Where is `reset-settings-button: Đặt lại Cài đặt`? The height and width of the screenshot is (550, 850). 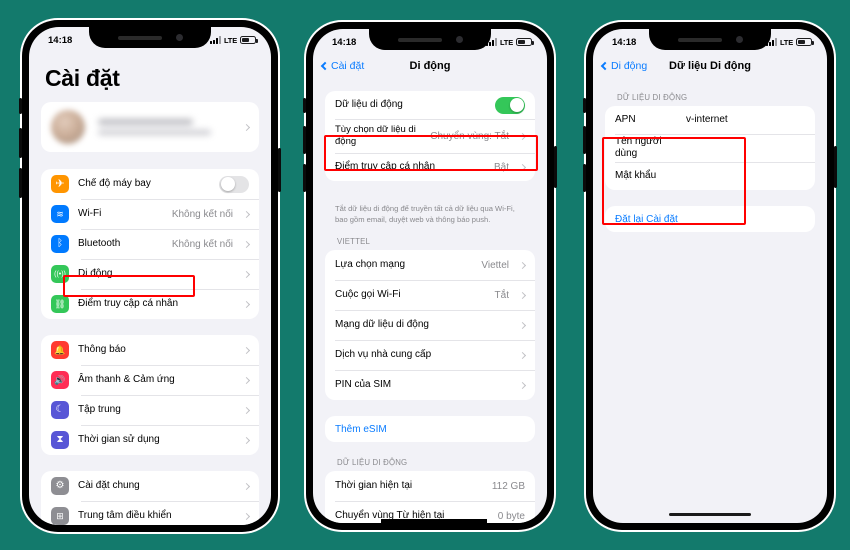
reset-settings-button: Đặt lại Cài đặt is located at coordinates (710, 219).